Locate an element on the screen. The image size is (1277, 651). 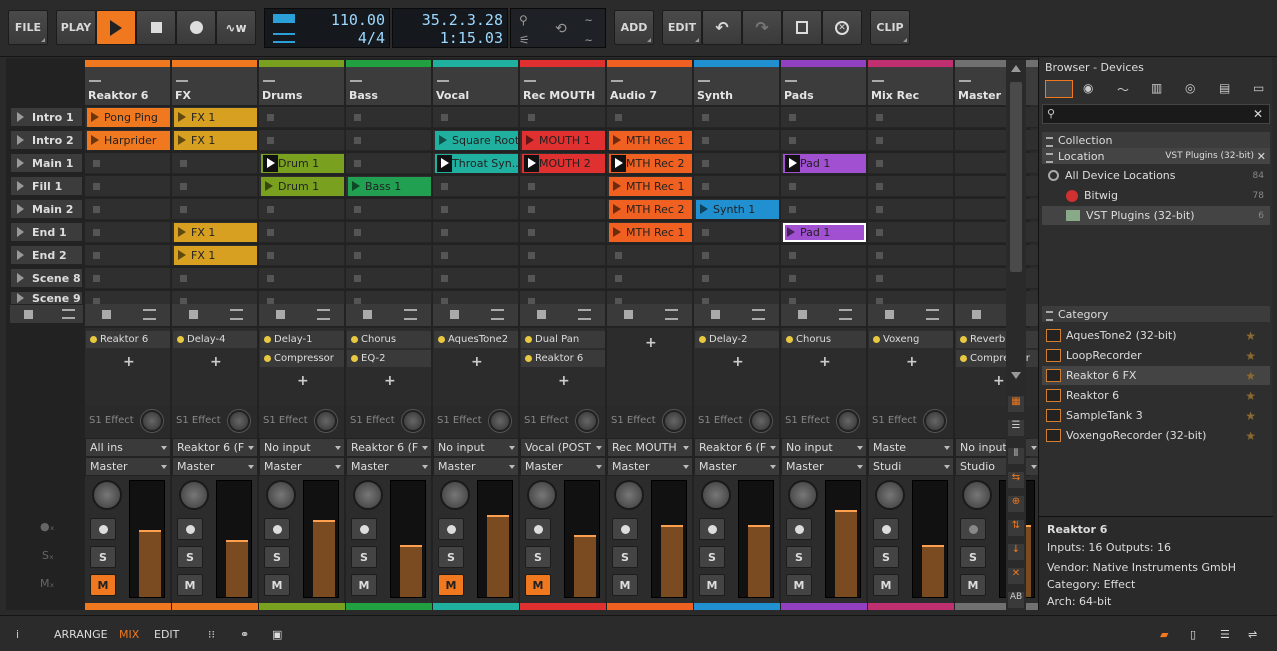
device-item: AquesTone2 is located at coordinates (476, 339).